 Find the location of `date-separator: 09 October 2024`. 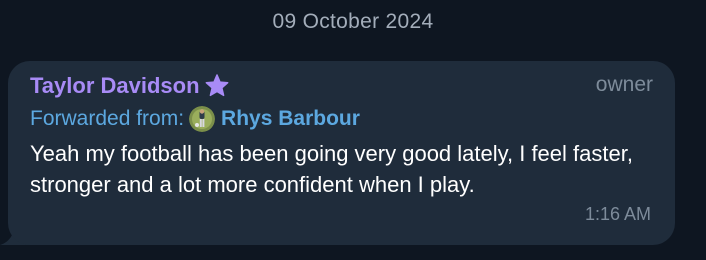

date-separator: 09 October 2024 is located at coordinates (353, 22).